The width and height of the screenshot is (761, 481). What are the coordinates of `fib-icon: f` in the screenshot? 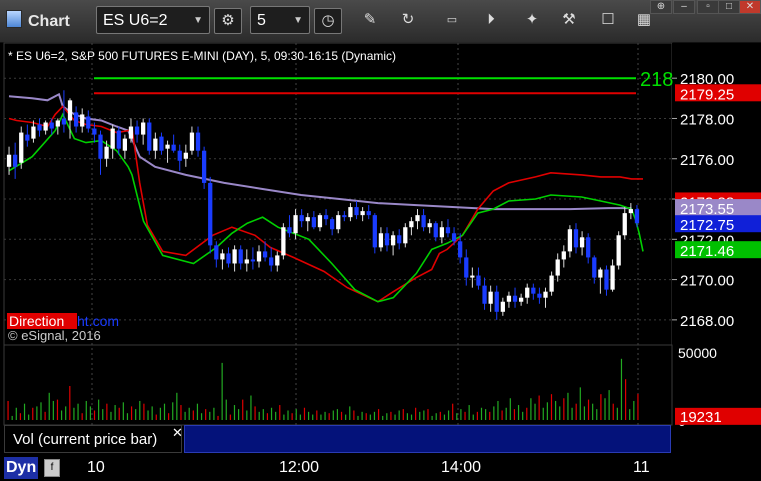 It's located at (52, 468).